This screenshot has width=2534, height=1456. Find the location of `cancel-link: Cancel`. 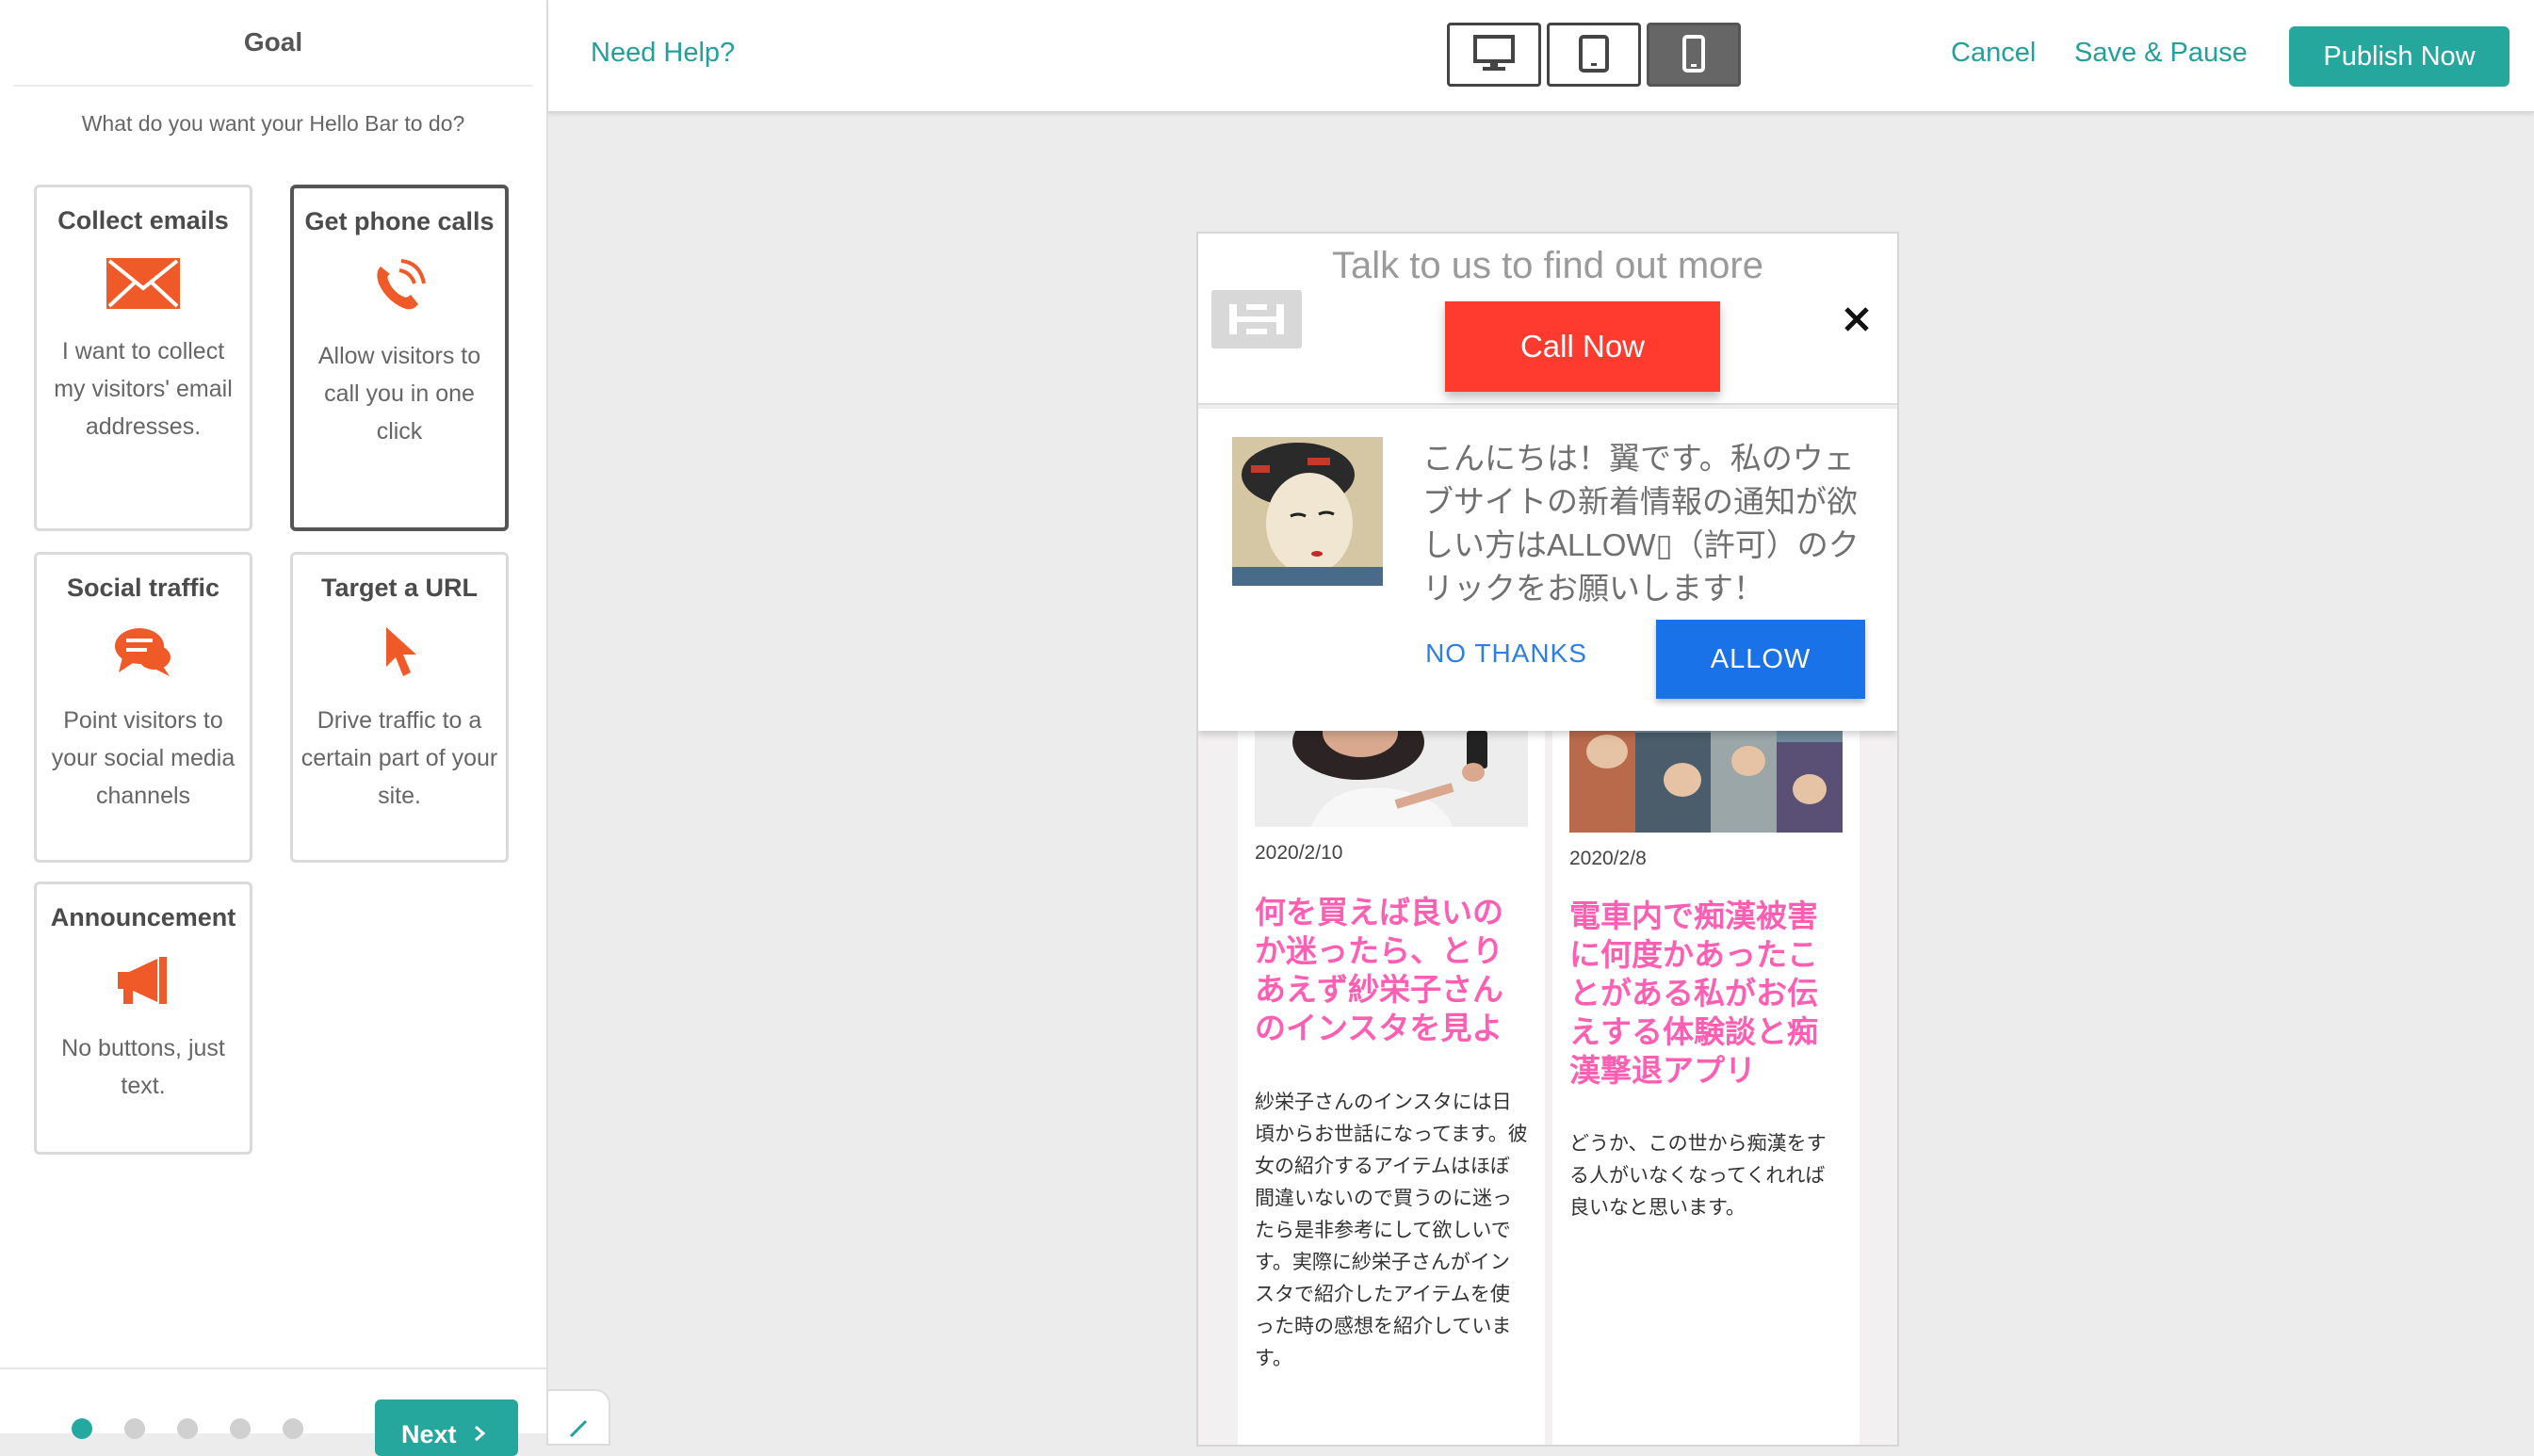

cancel-link: Cancel is located at coordinates (1993, 53).